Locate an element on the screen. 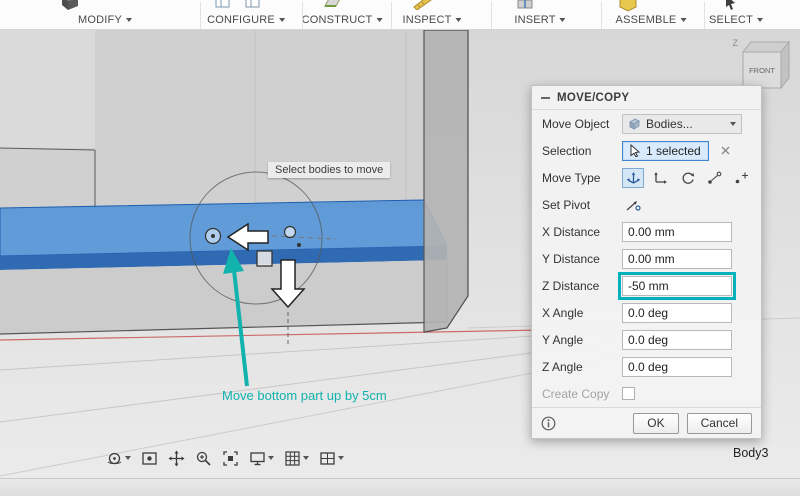  y-angle-input is located at coordinates (677, 339).